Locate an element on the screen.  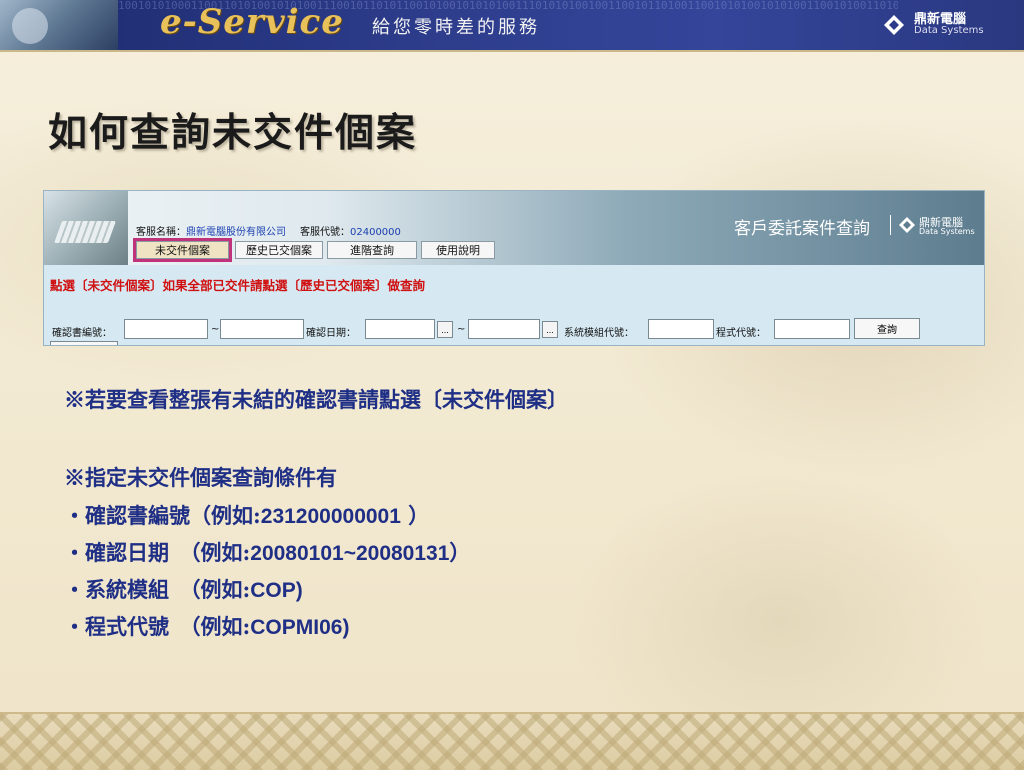
module-input is located at coordinates (681, 329).